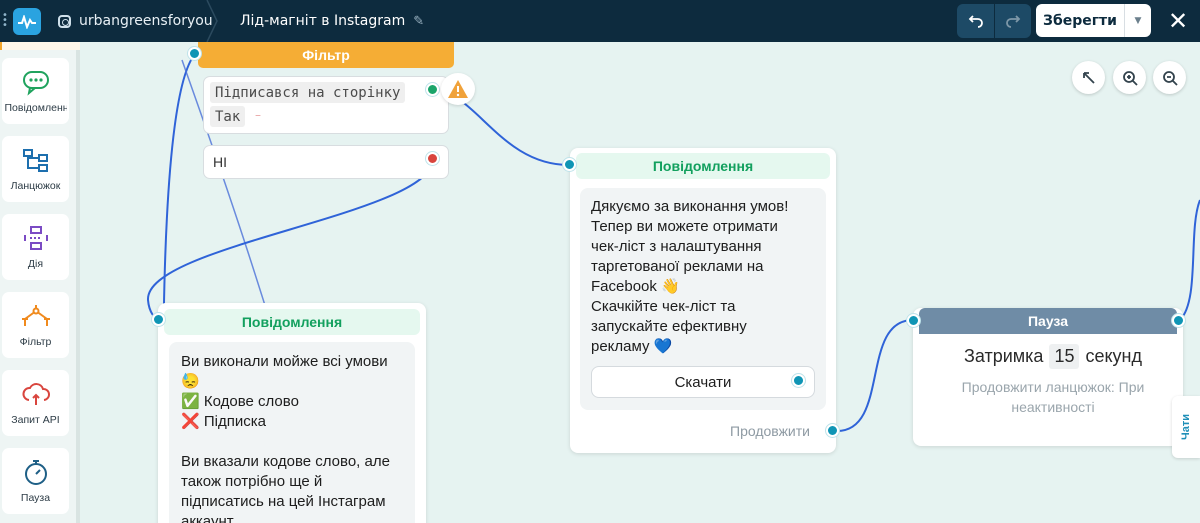  Describe the element at coordinates (632, 346) in the screenshot. I see `message-line: рекламу 💙` at that location.